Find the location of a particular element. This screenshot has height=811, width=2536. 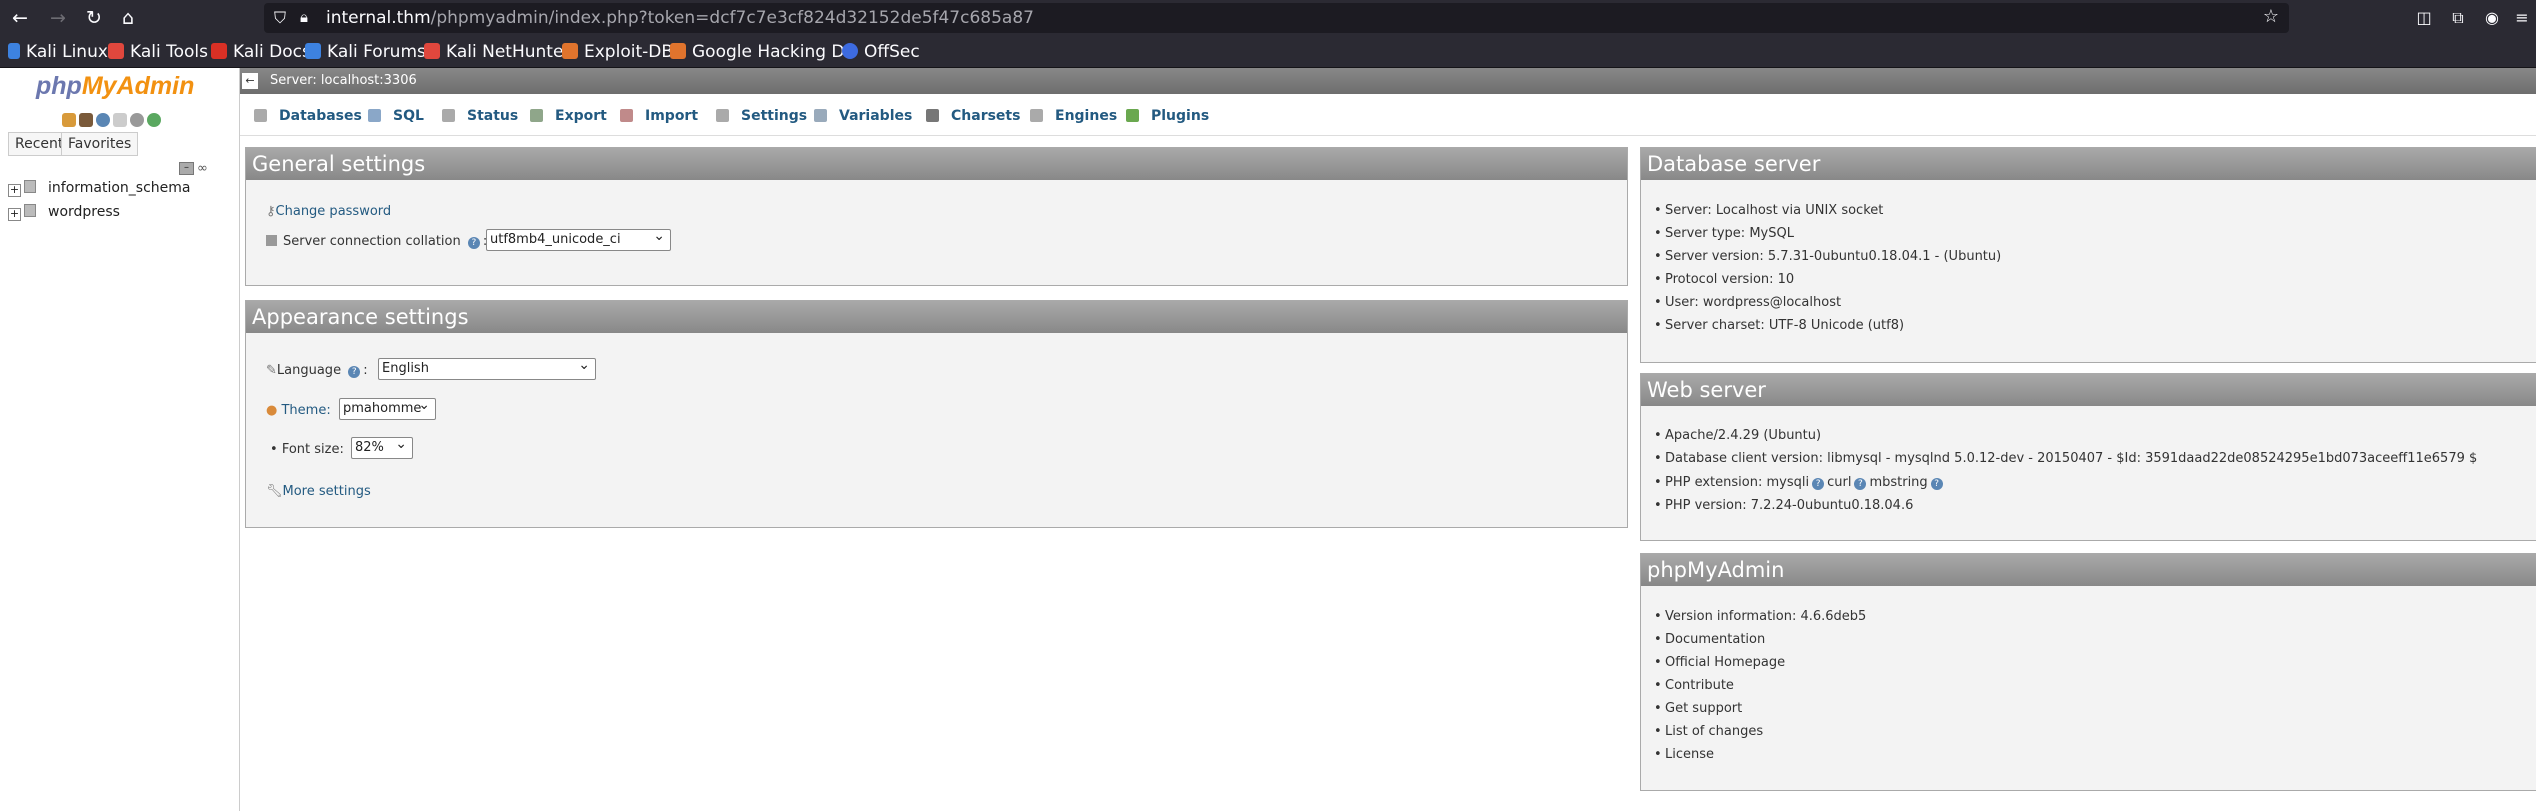

db-name: wordpress is located at coordinates (84, 212).